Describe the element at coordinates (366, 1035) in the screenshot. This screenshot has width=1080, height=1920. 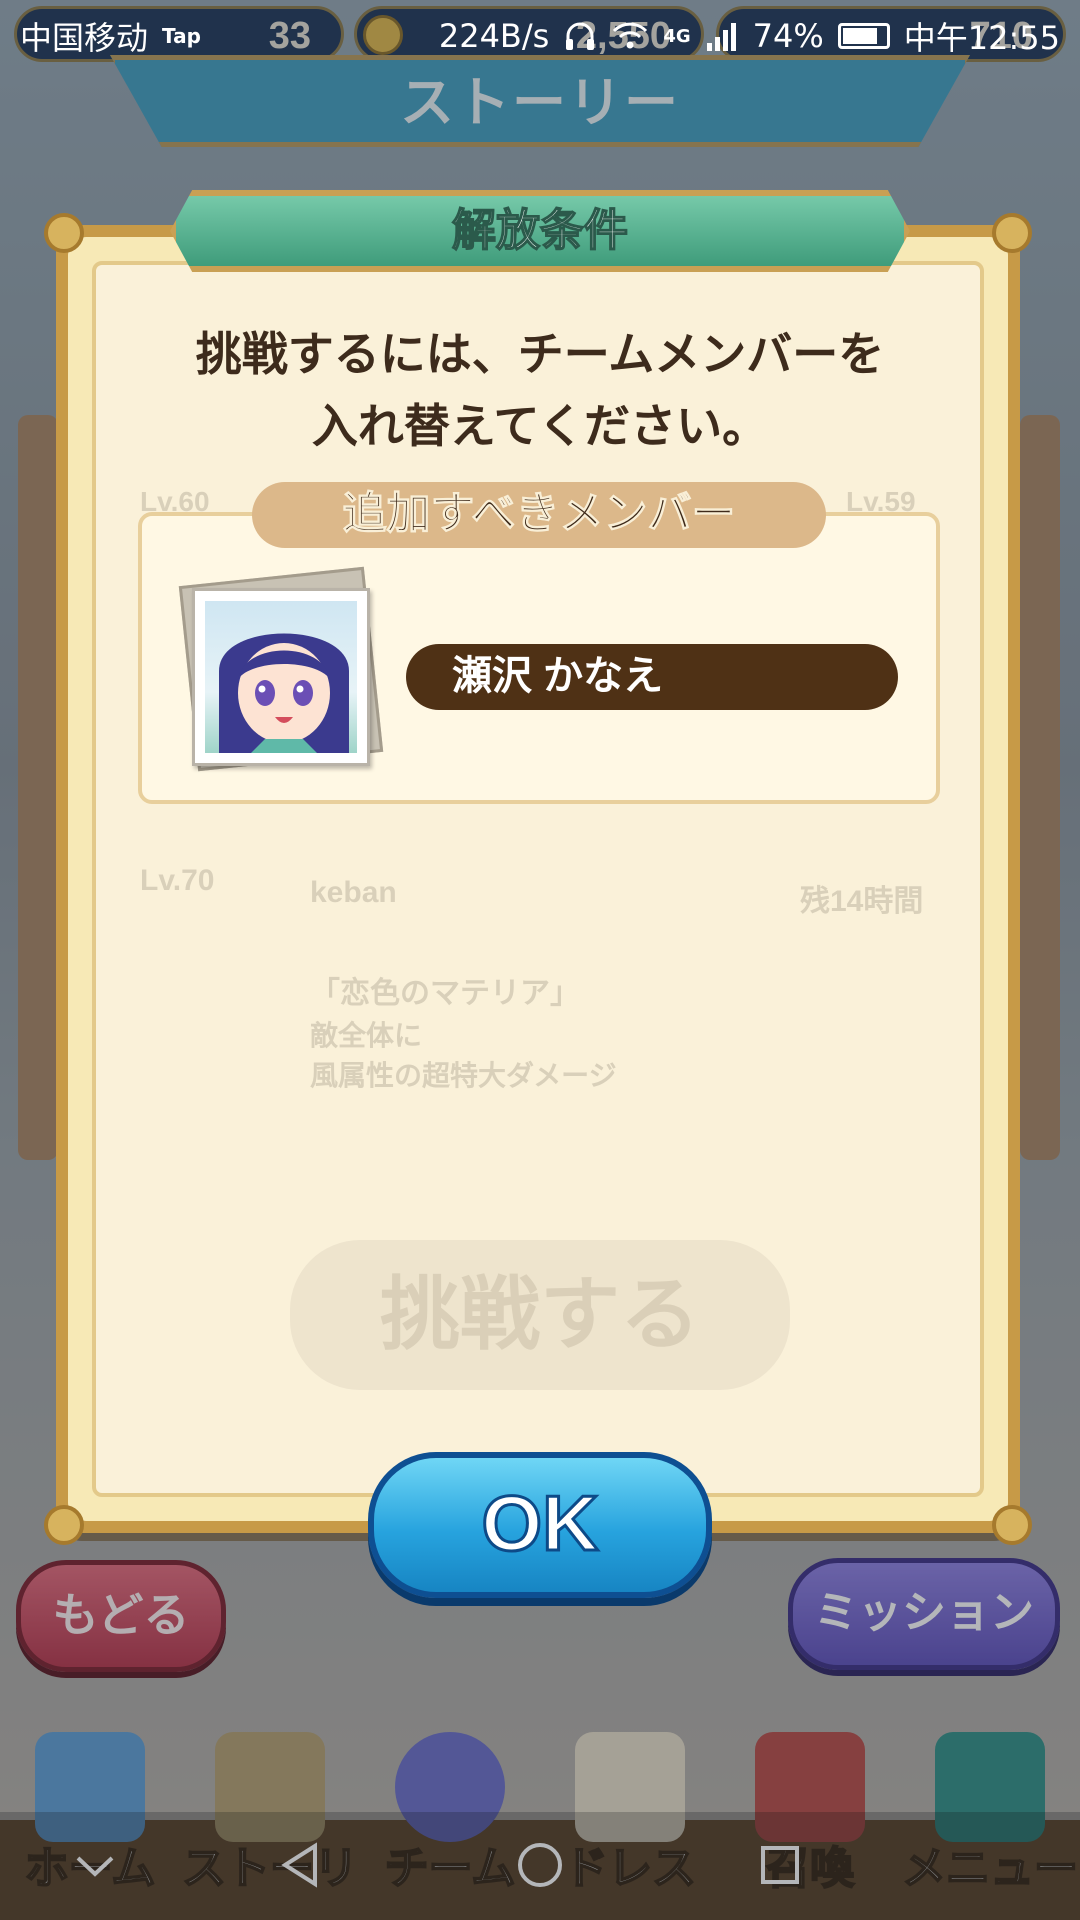
I see `faded-skill-line1: 敵全体に` at that location.